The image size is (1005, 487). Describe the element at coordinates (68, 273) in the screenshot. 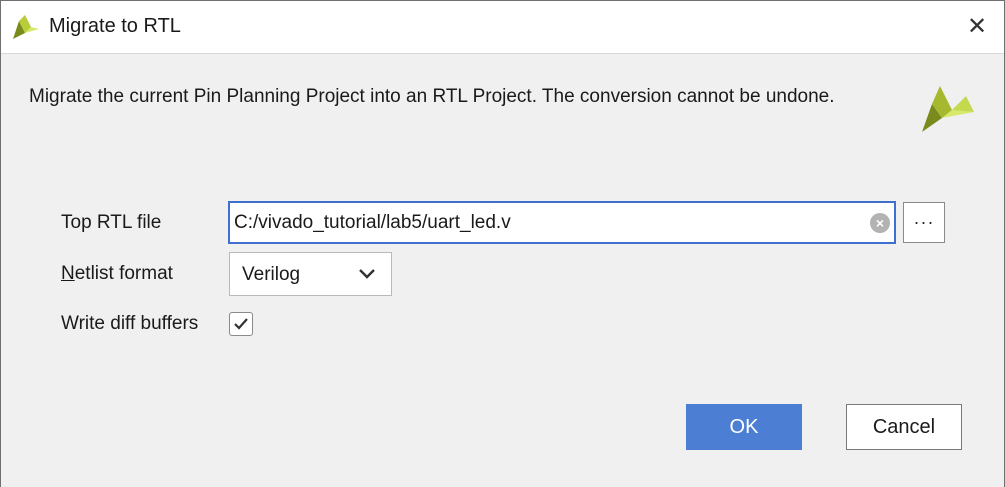

I see `netlist-format-mnemonic: N` at that location.